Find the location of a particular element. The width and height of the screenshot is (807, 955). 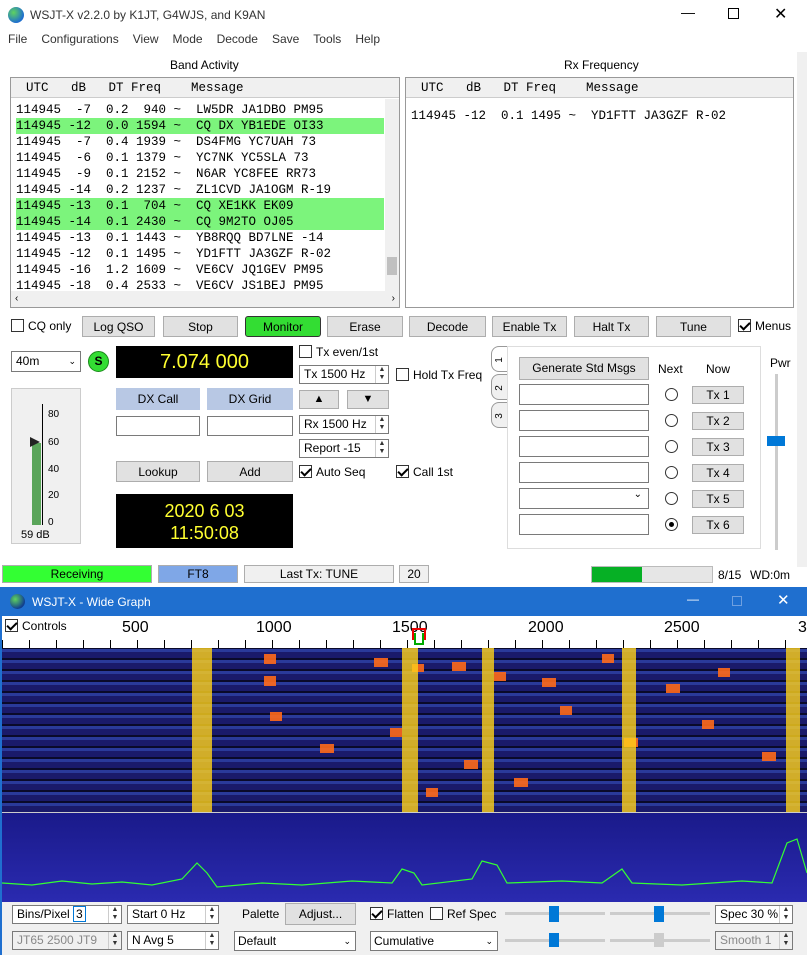

band-activity-row: 114945 -12 0.0 1594 ~ CQ DX YB1EDE OI33 is located at coordinates (200, 126).